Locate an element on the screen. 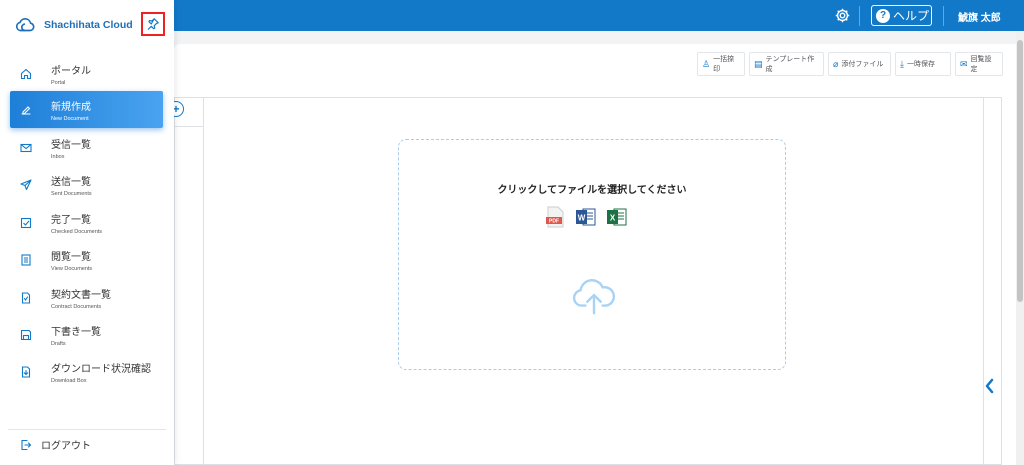  temp-save-button: ⤓ 一時保存 is located at coordinates (923, 64).